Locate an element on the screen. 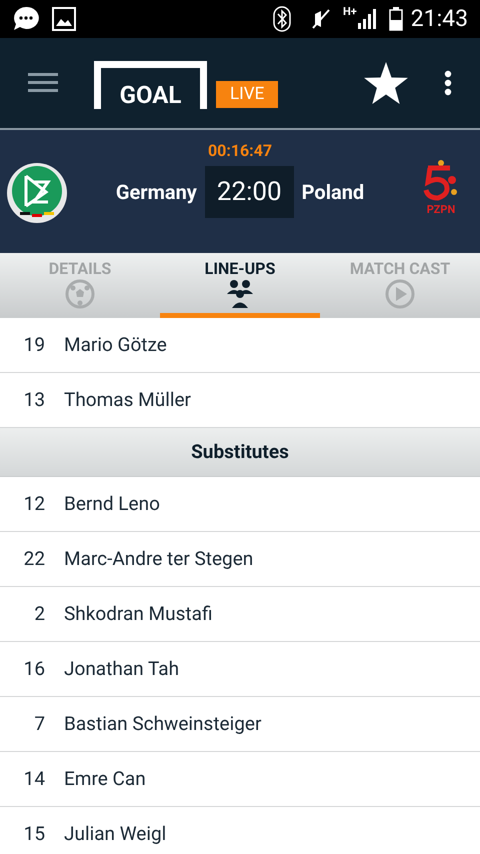 The width and height of the screenshot is (480, 854). soccer-ball-icon is located at coordinates (80, 294).